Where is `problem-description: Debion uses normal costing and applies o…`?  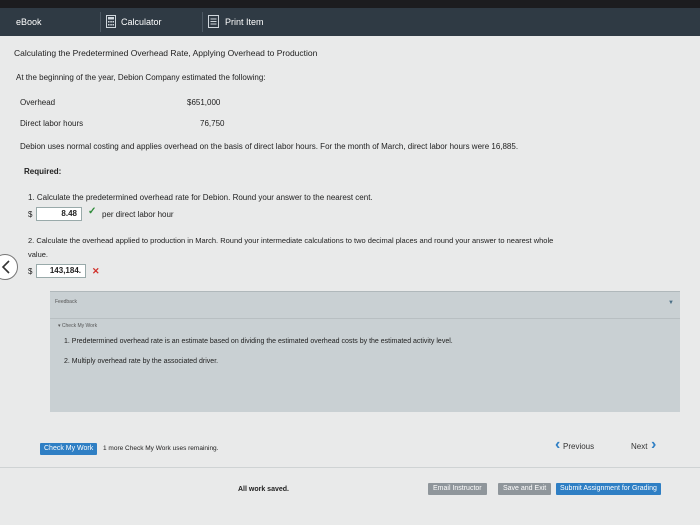
problem-description: Debion uses normal costing and applies o… is located at coordinates (269, 146).